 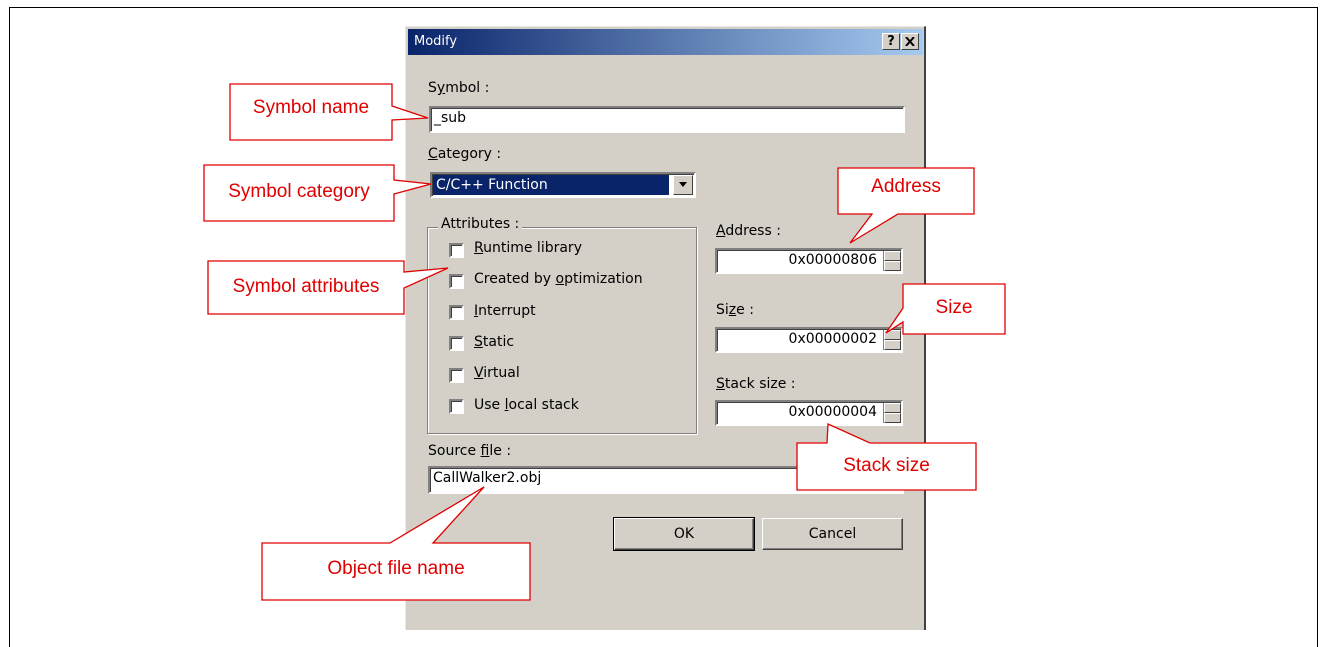 What do you see at coordinates (886, 465) in the screenshot?
I see `callout-stack-size: Stack size` at bounding box center [886, 465].